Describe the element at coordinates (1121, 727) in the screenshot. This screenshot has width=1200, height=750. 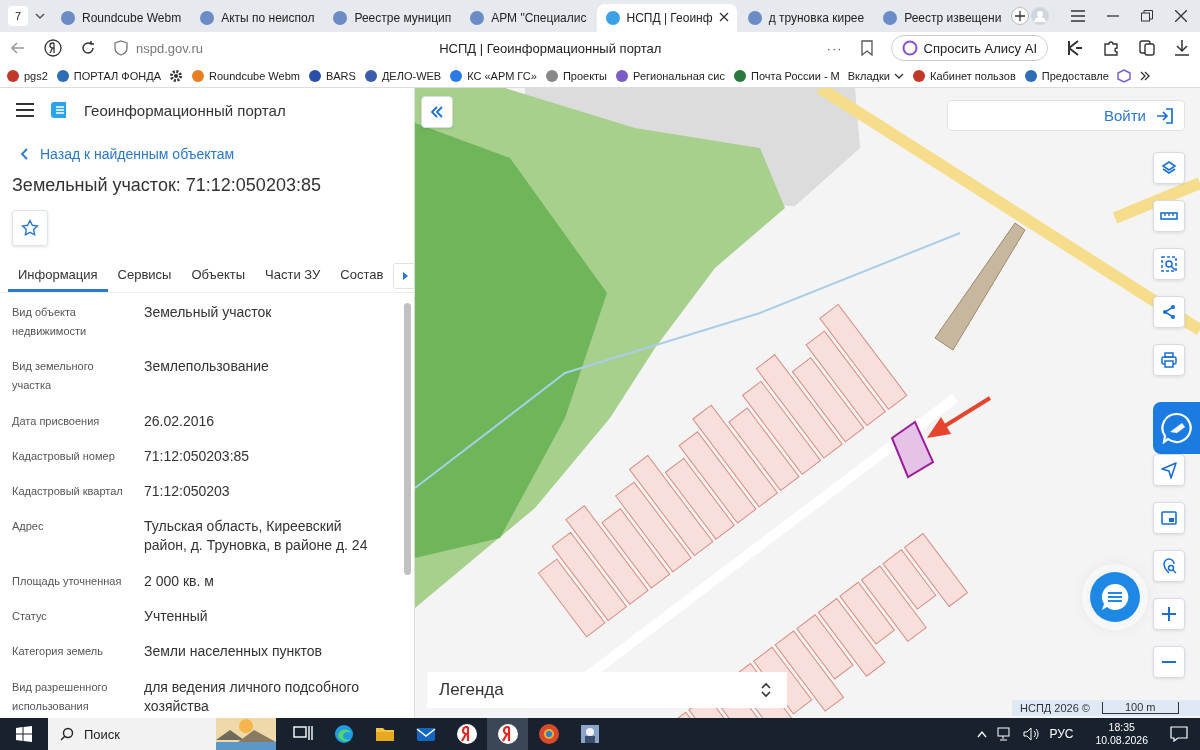
I see `clock-time: 18:35` at that location.